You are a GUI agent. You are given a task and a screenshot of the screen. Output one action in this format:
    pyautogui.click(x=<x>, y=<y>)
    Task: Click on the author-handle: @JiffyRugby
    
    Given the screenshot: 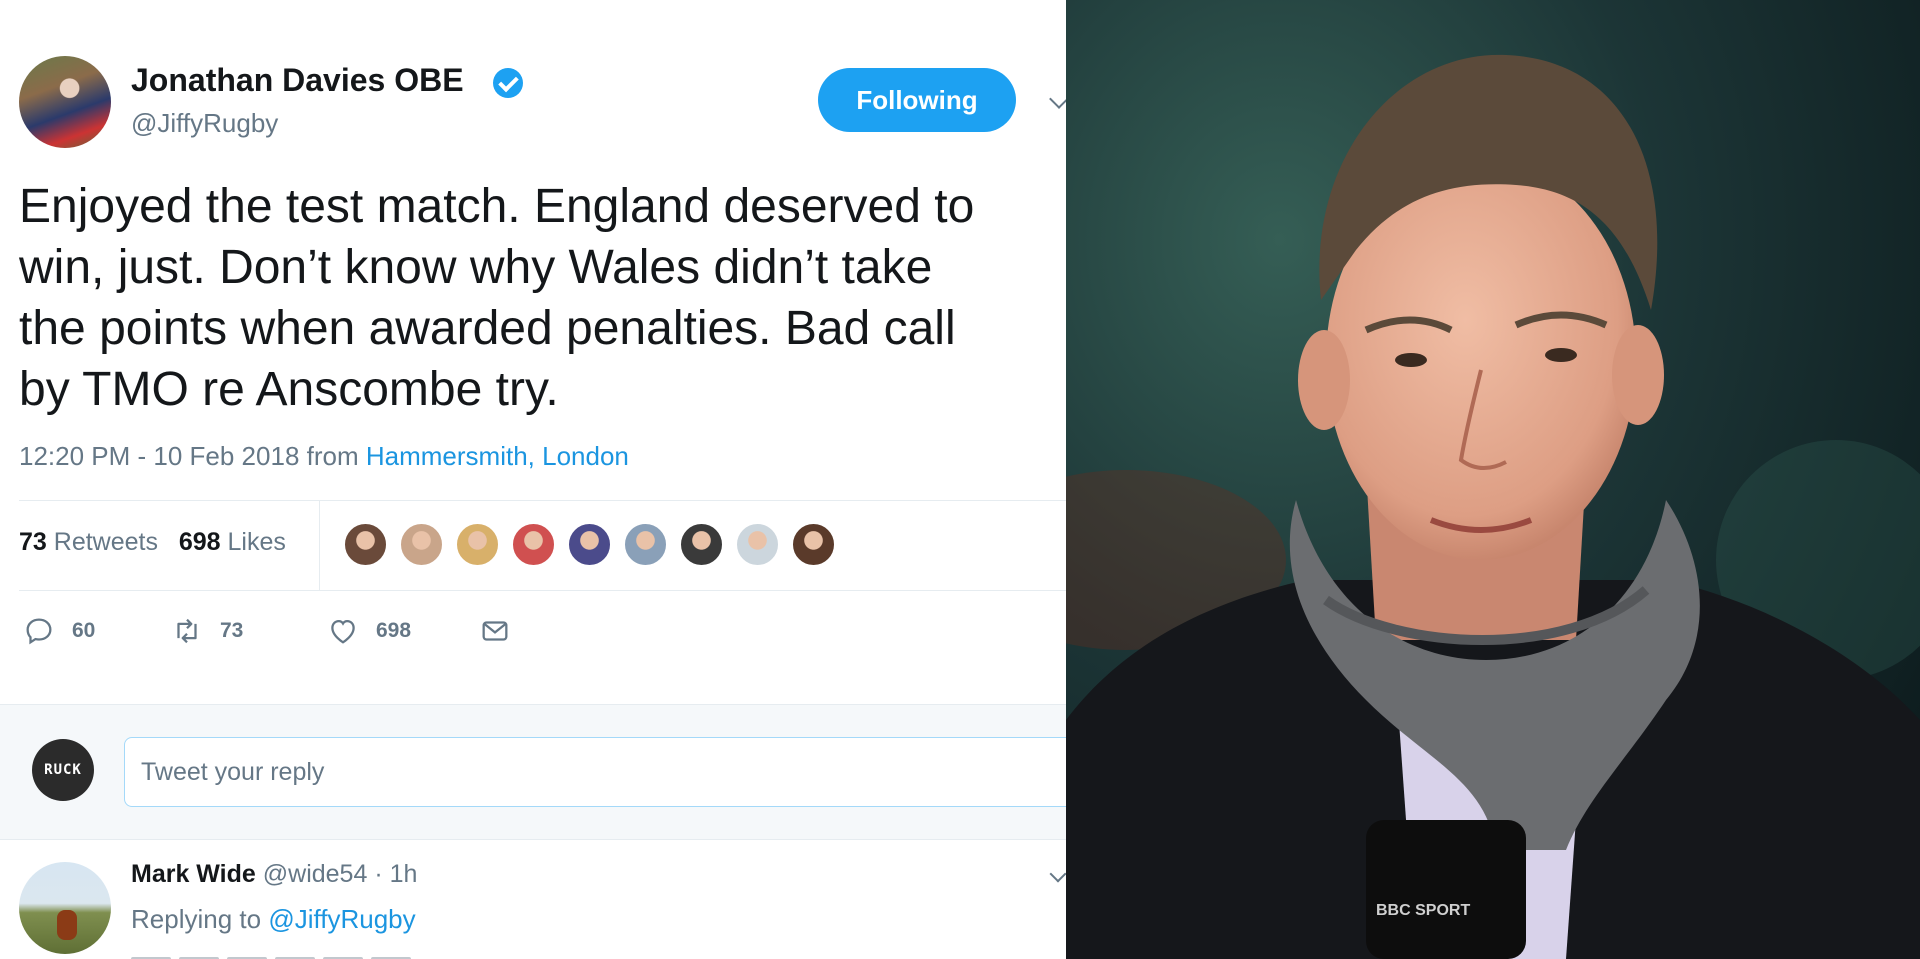 What is the action you would take?
    pyautogui.click(x=204, y=123)
    